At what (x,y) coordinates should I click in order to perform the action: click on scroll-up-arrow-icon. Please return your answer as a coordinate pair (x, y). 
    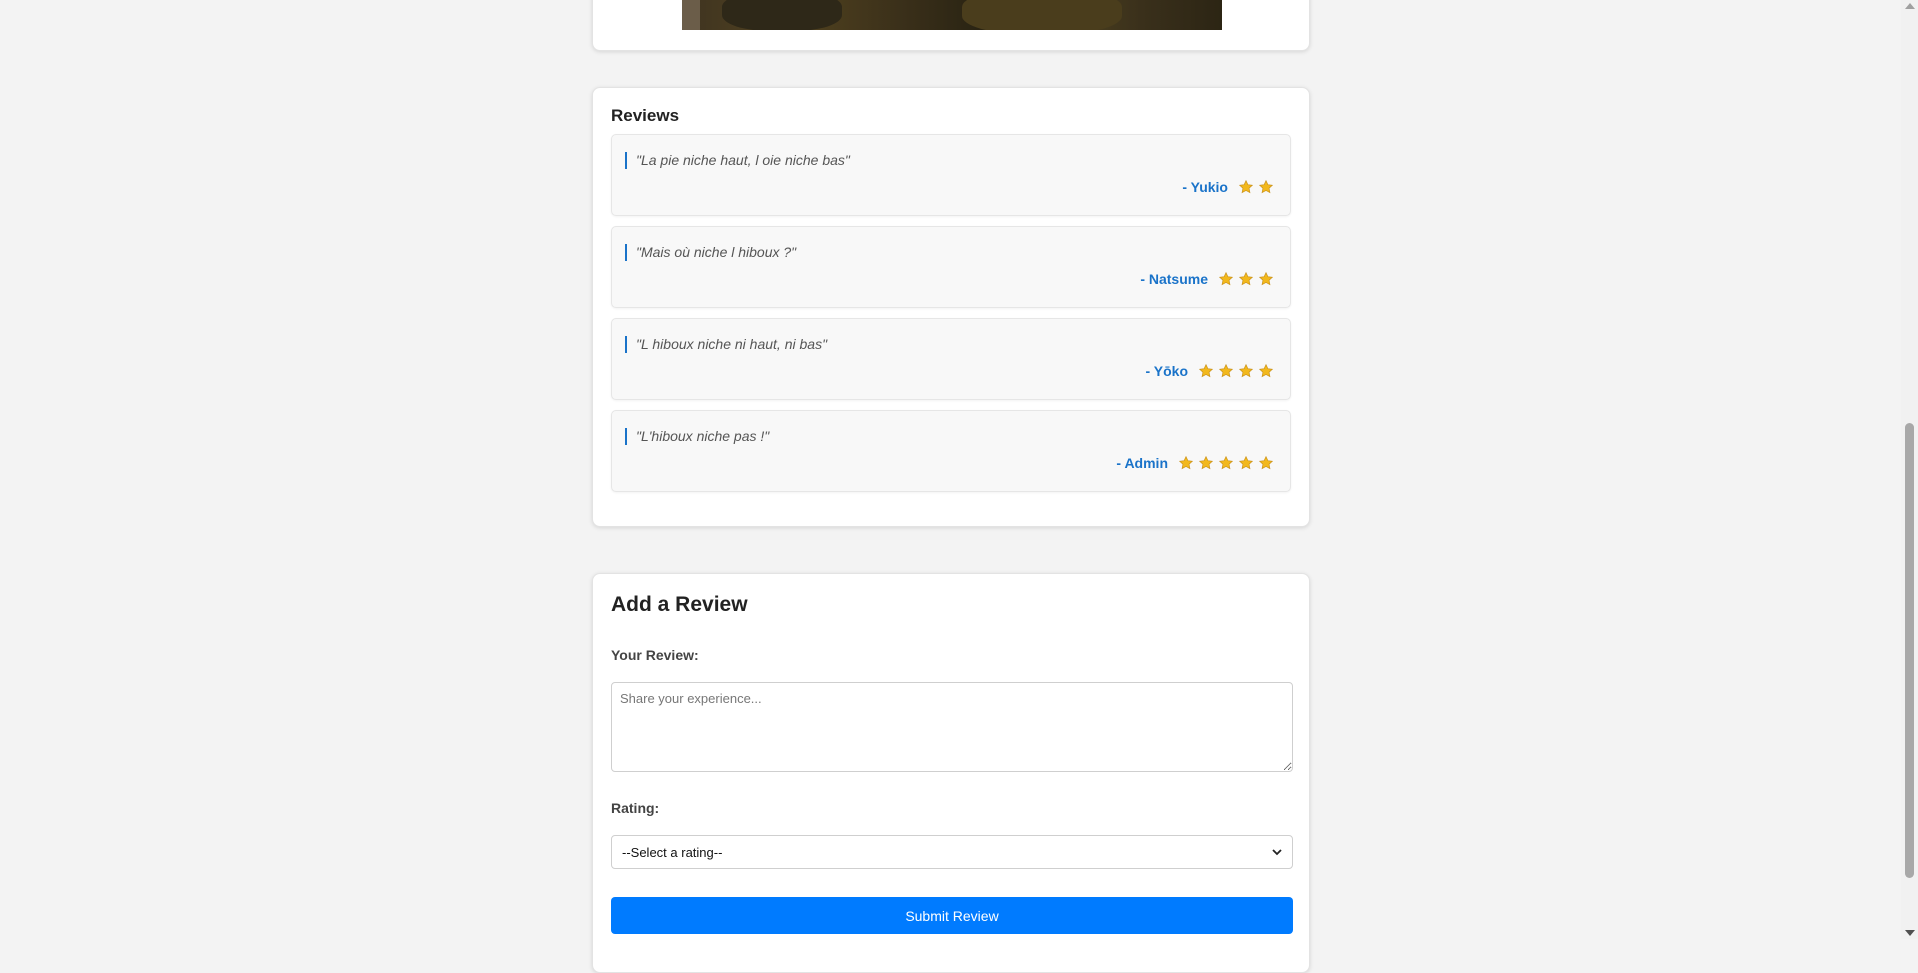
    Looking at the image, I should click on (1910, 6).